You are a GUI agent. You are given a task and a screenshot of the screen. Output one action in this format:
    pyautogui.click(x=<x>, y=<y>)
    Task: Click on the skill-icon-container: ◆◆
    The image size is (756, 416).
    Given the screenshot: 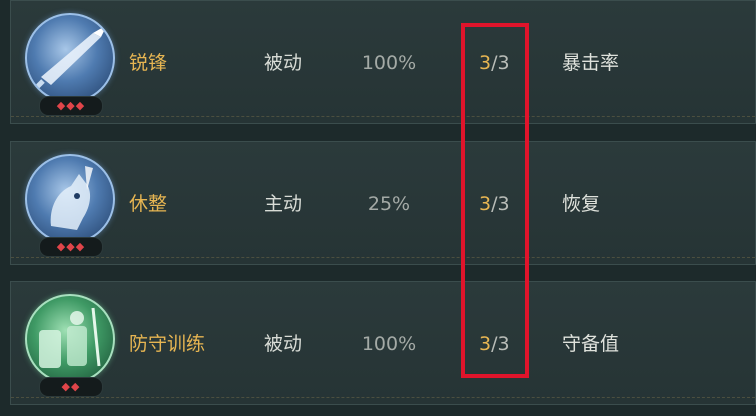 What is the action you would take?
    pyautogui.click(x=70, y=345)
    